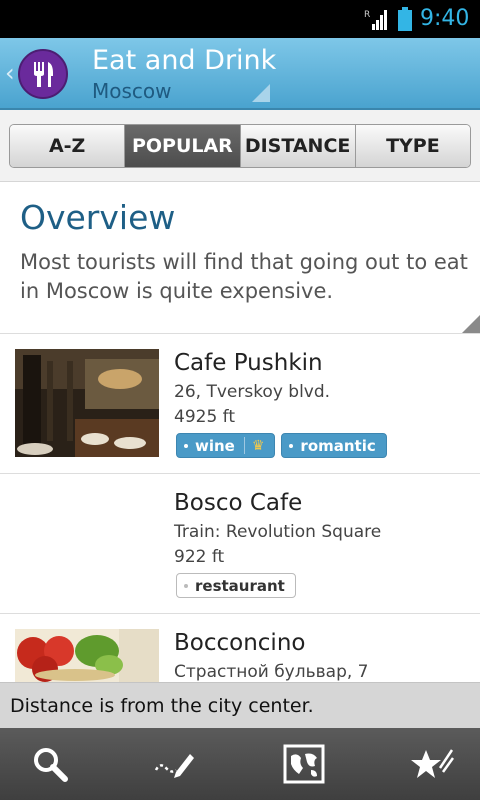 The image size is (480, 800). I want to click on list-item: Bocconcino Страстной бульвар, 7, so click(240, 648).